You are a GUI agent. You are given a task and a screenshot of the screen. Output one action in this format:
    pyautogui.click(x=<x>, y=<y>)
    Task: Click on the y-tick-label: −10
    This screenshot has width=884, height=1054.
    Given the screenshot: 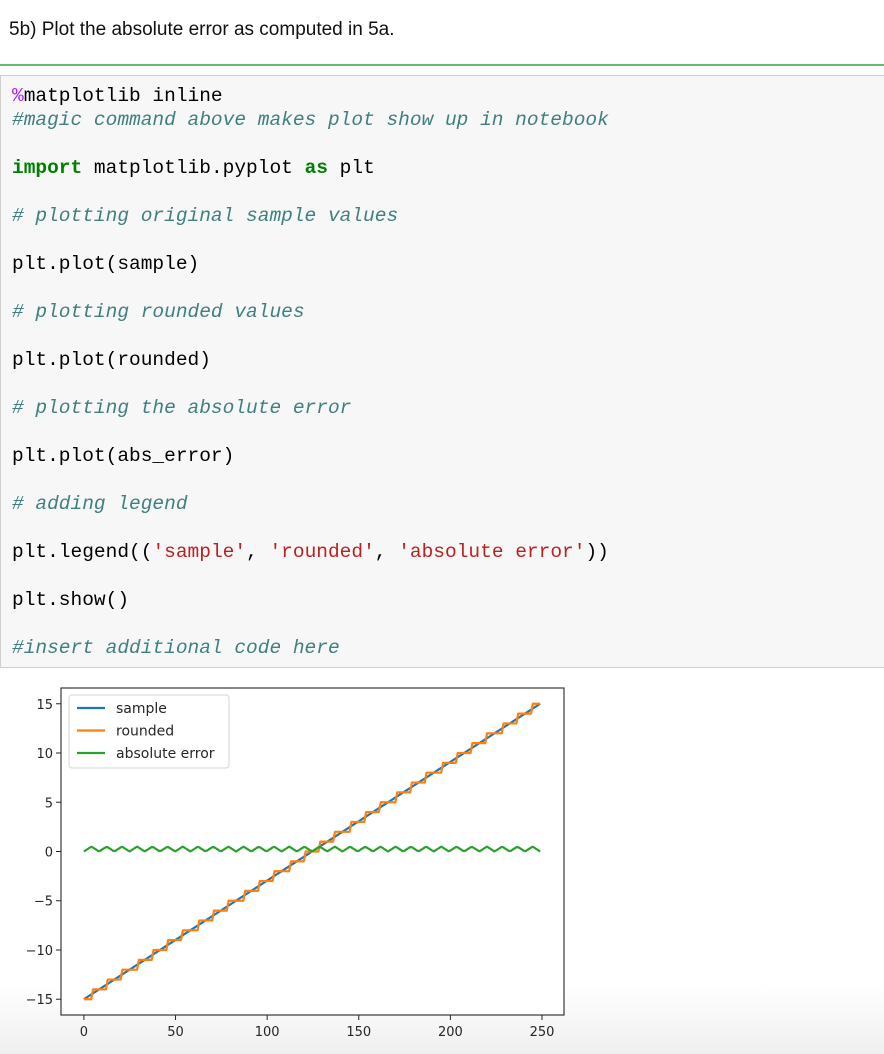 What is the action you would take?
    pyautogui.click(x=39, y=951)
    